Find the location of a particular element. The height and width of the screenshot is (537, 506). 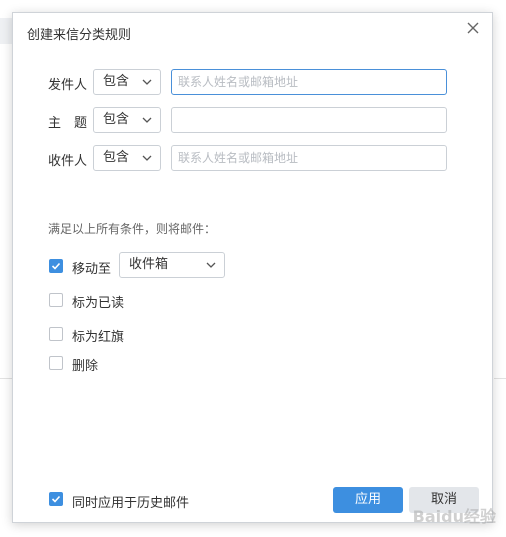

apply-history-checkbox is located at coordinates (56, 499).